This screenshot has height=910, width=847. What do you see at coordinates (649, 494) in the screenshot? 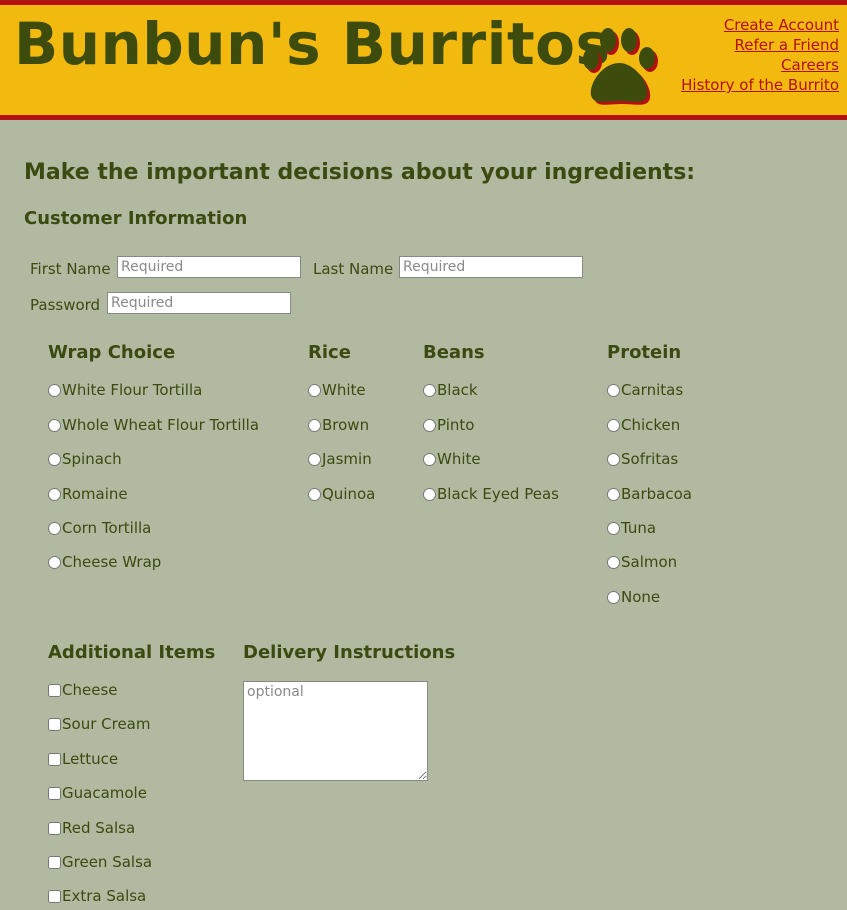
I see `protein-option: Barbacoa` at bounding box center [649, 494].